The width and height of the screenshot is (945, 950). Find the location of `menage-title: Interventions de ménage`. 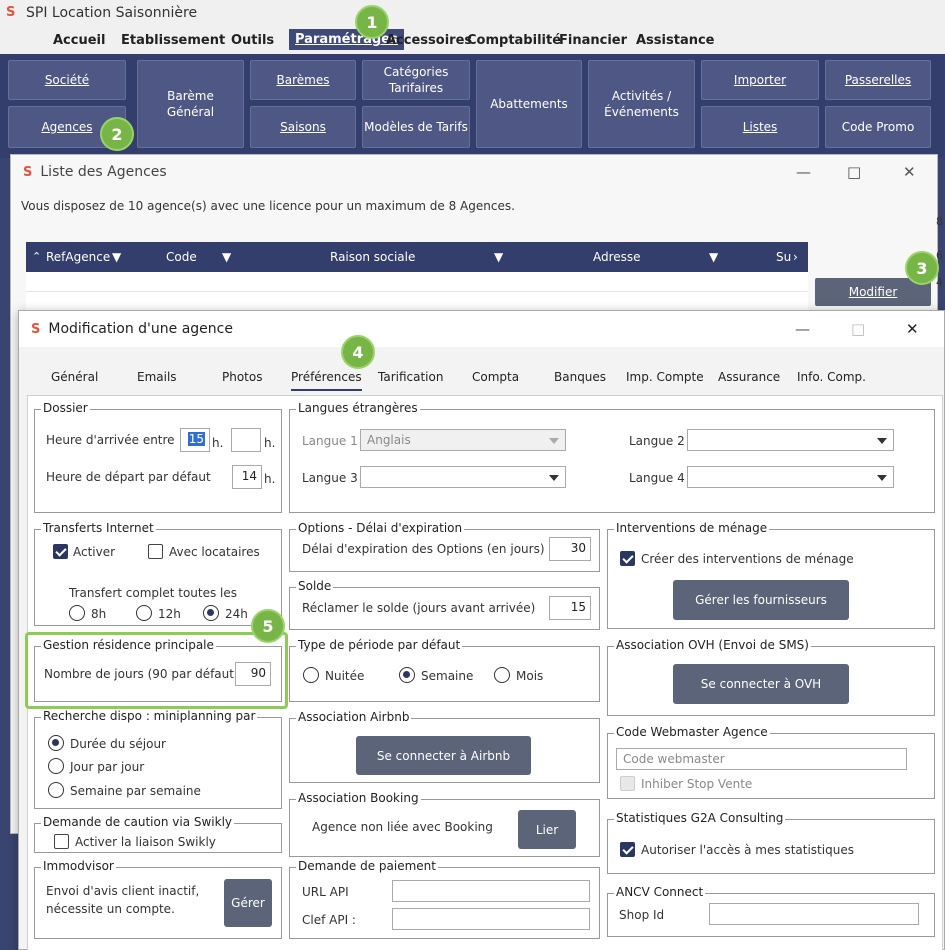

menage-title: Interventions de ménage is located at coordinates (692, 528).